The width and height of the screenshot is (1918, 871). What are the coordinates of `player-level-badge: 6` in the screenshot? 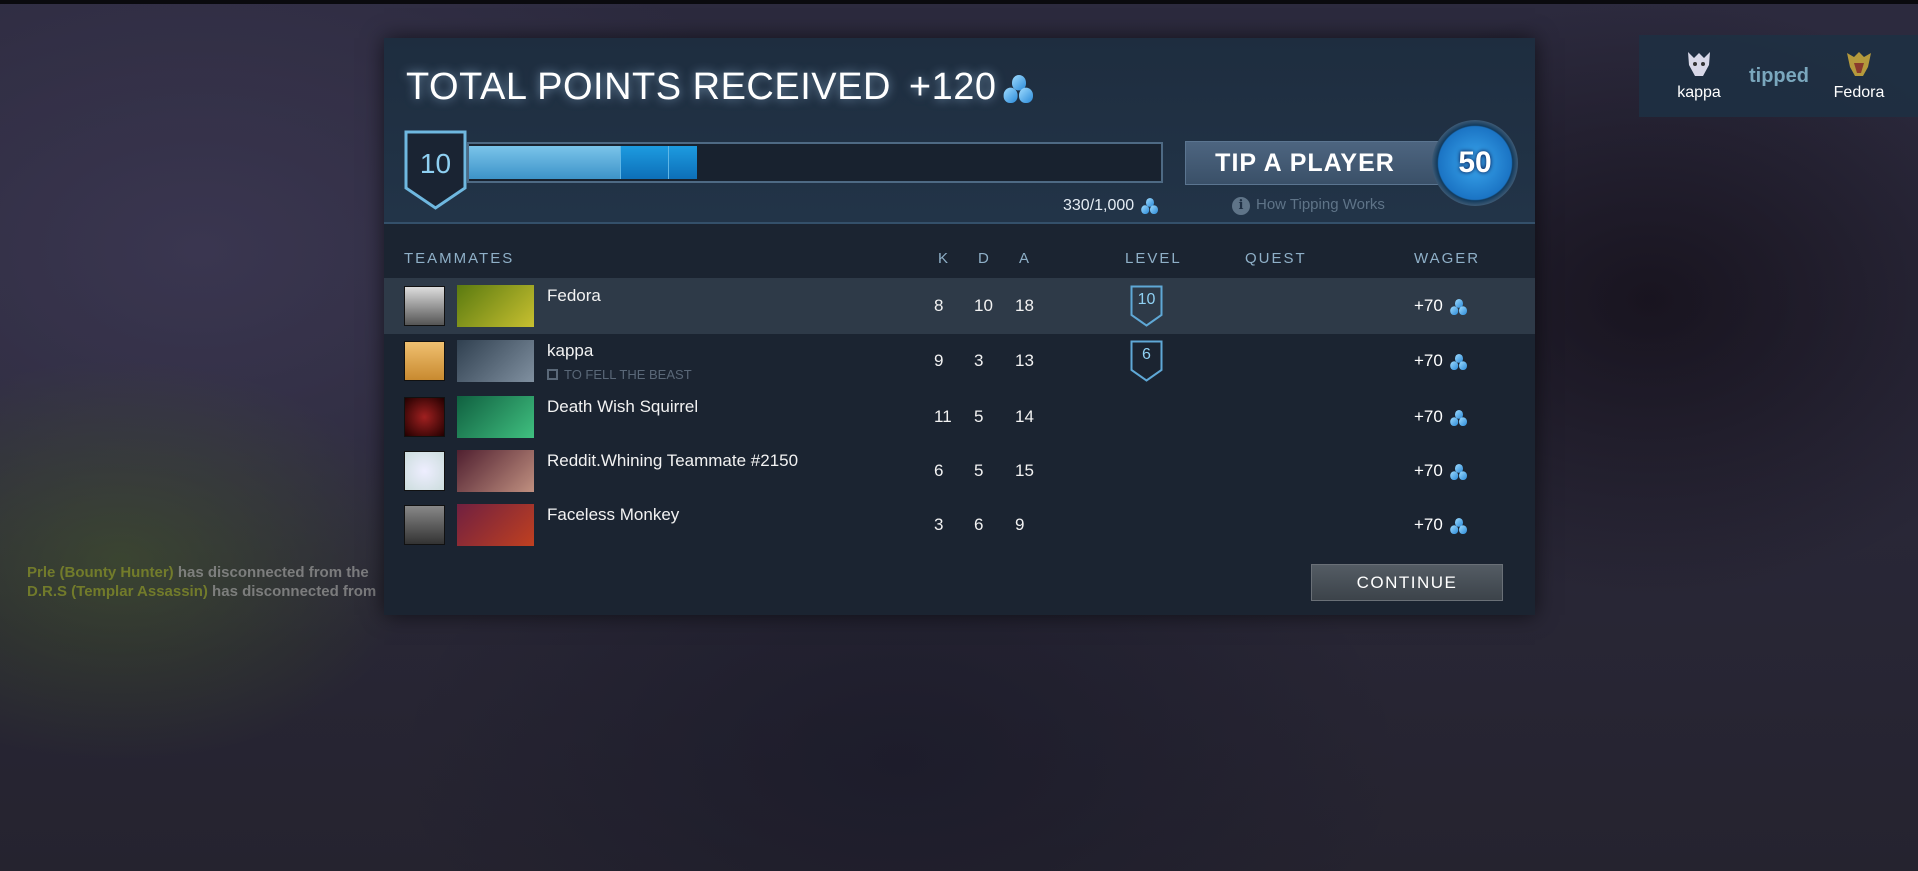 It's located at (1146, 361).